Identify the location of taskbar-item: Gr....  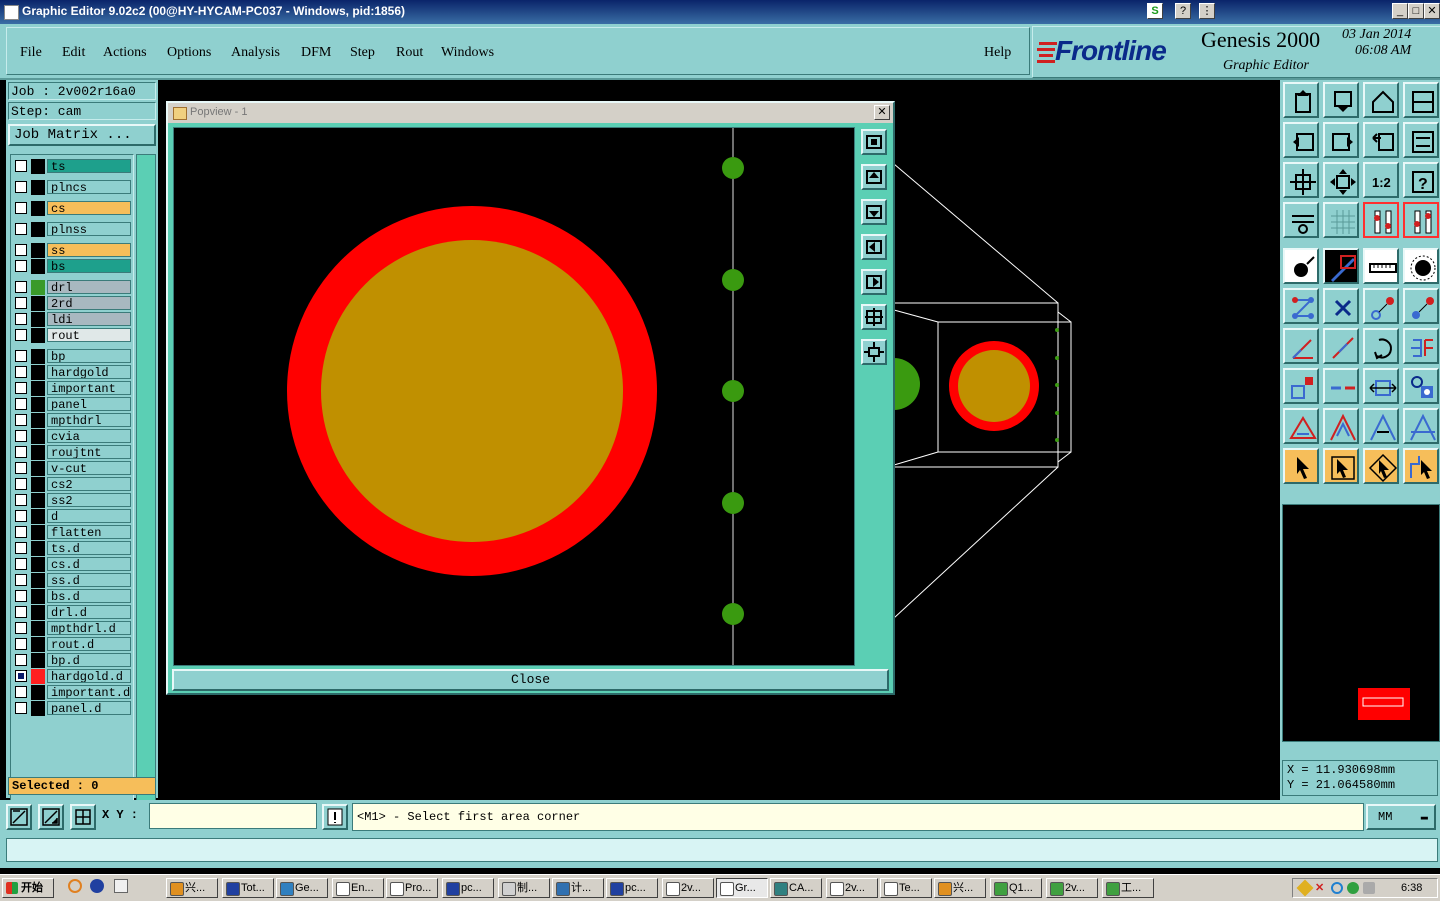
(742, 888).